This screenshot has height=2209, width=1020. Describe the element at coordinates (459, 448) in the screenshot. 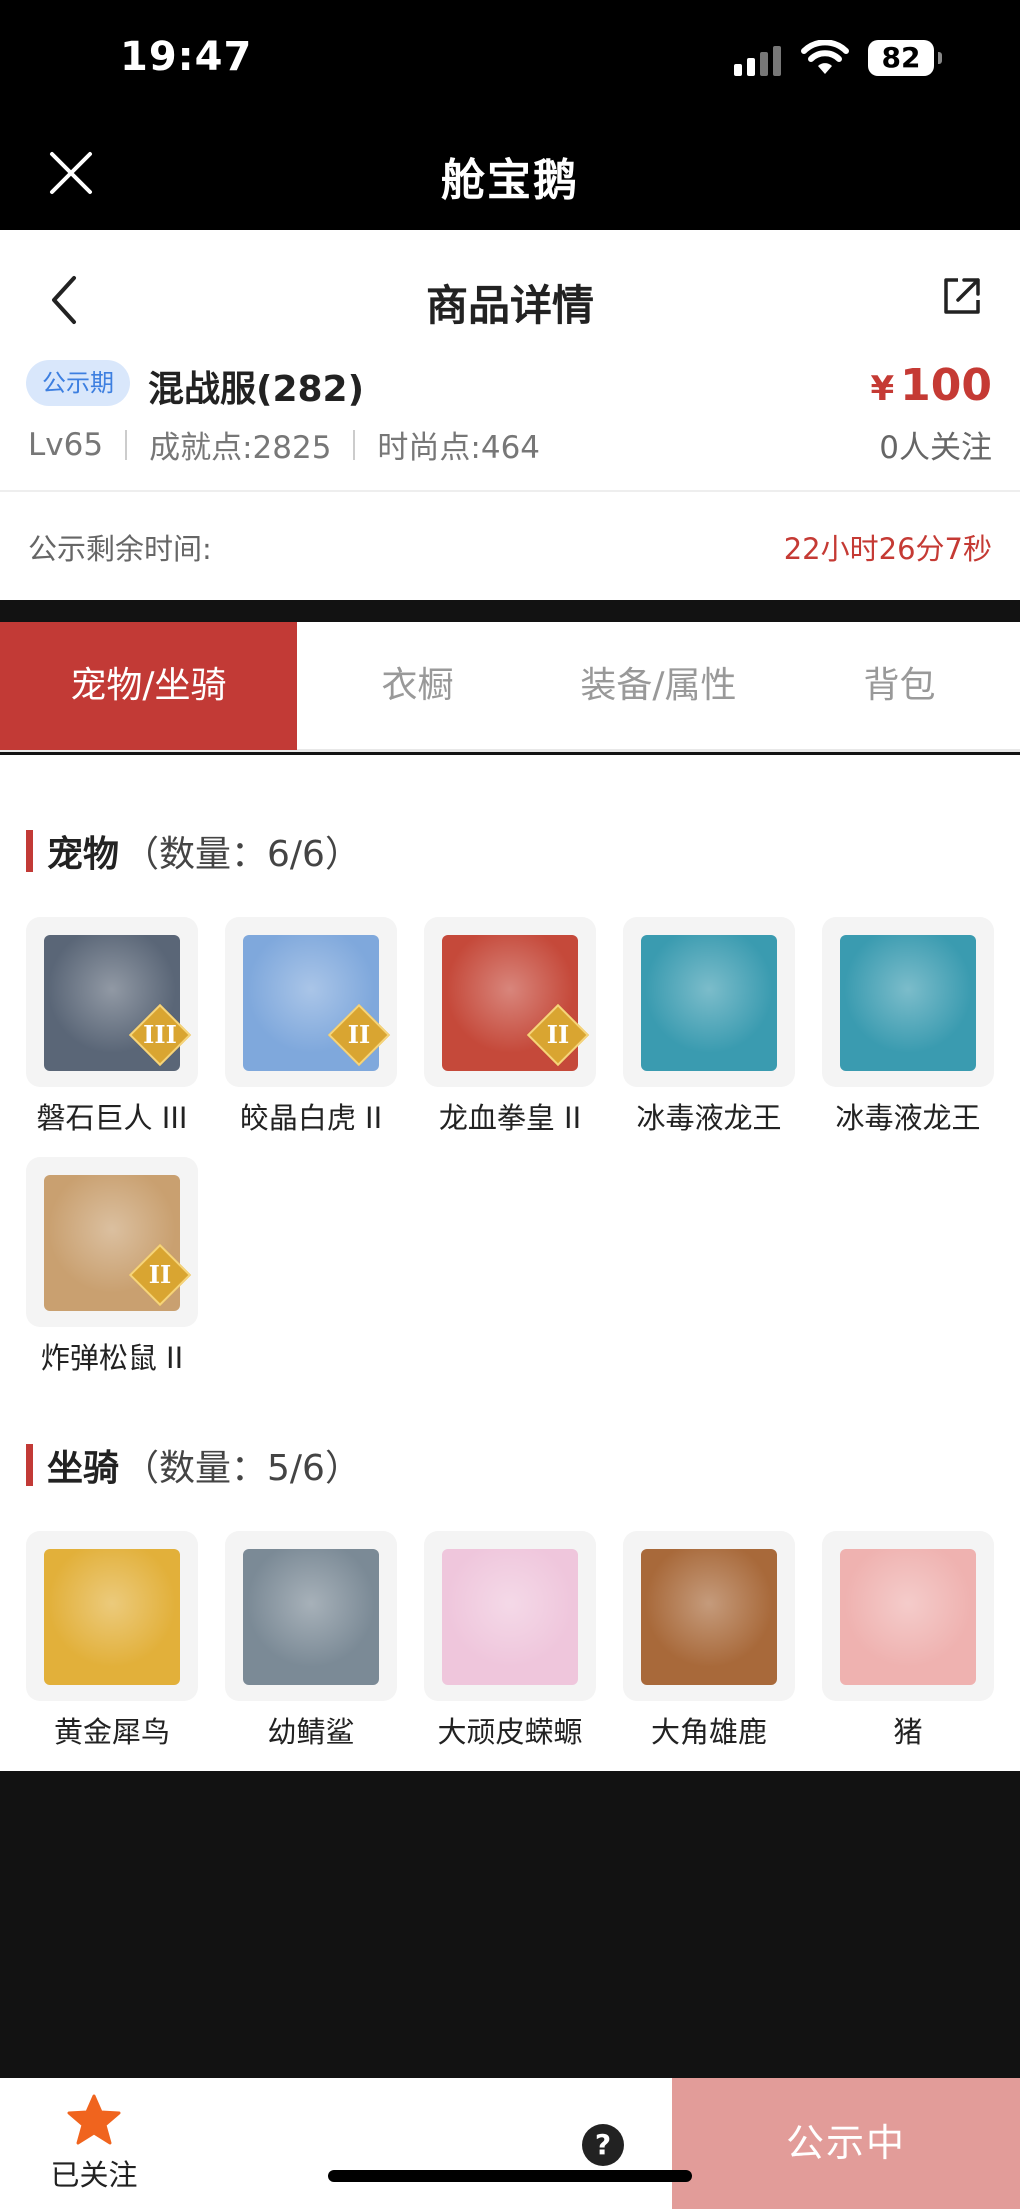

I see `fashion-points: 时尚点:464` at that location.